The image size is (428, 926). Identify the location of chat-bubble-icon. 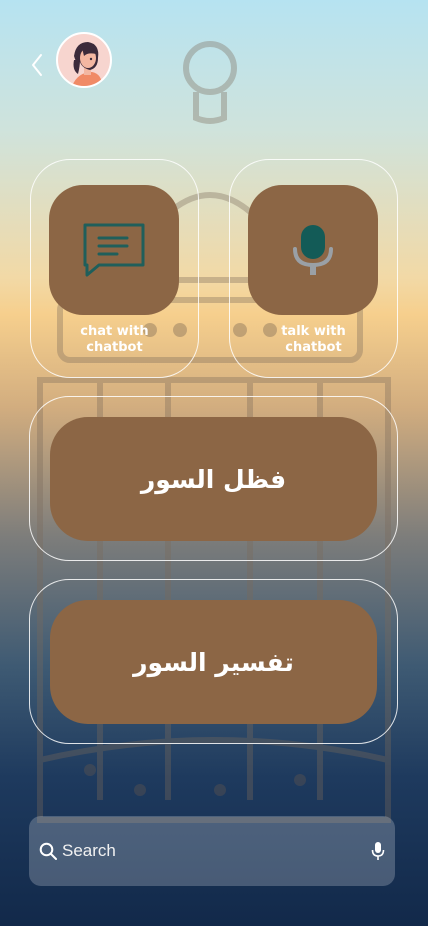
(114, 250).